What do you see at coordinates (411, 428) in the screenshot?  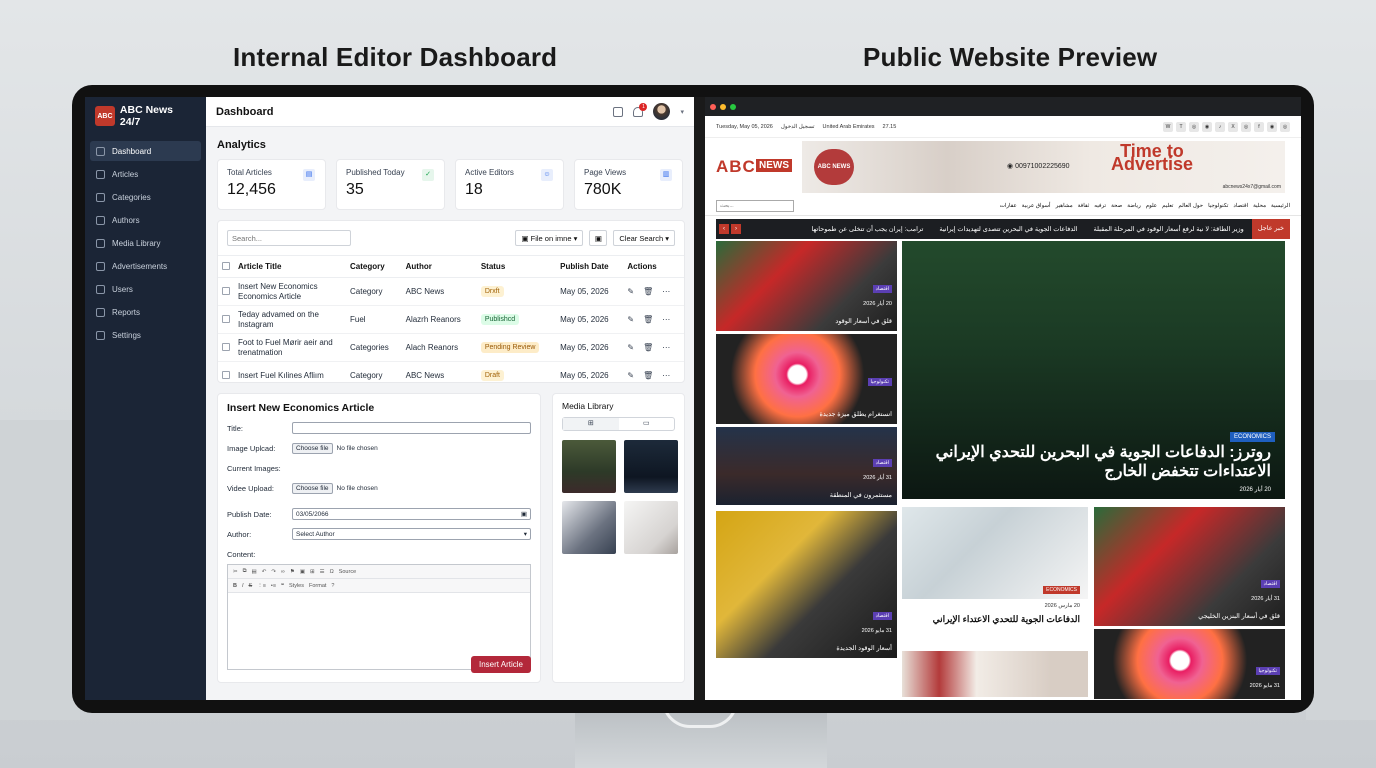 I see `title-input` at bounding box center [411, 428].